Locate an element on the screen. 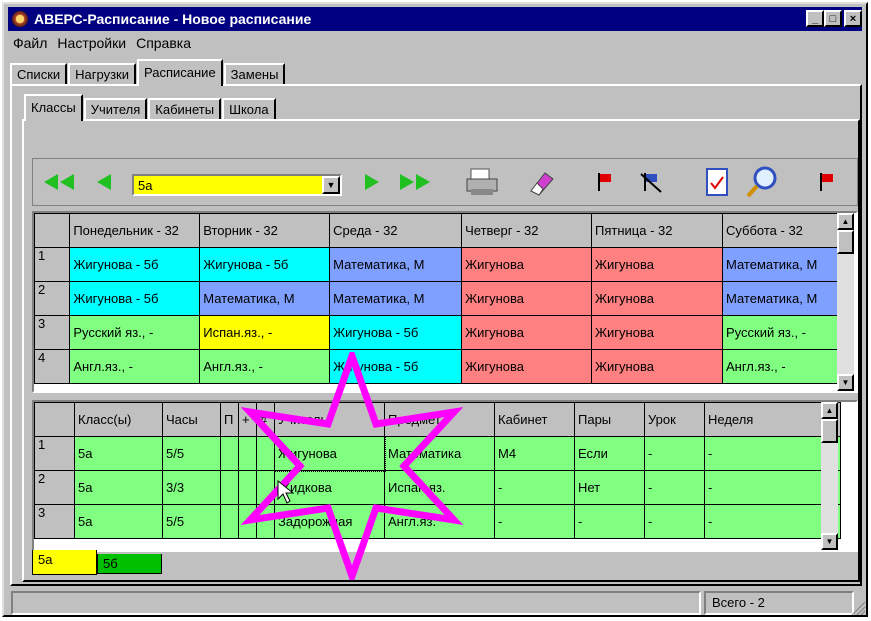 The width and height of the screenshot is (871, 621). flag-icon is located at coordinates (605, 182).